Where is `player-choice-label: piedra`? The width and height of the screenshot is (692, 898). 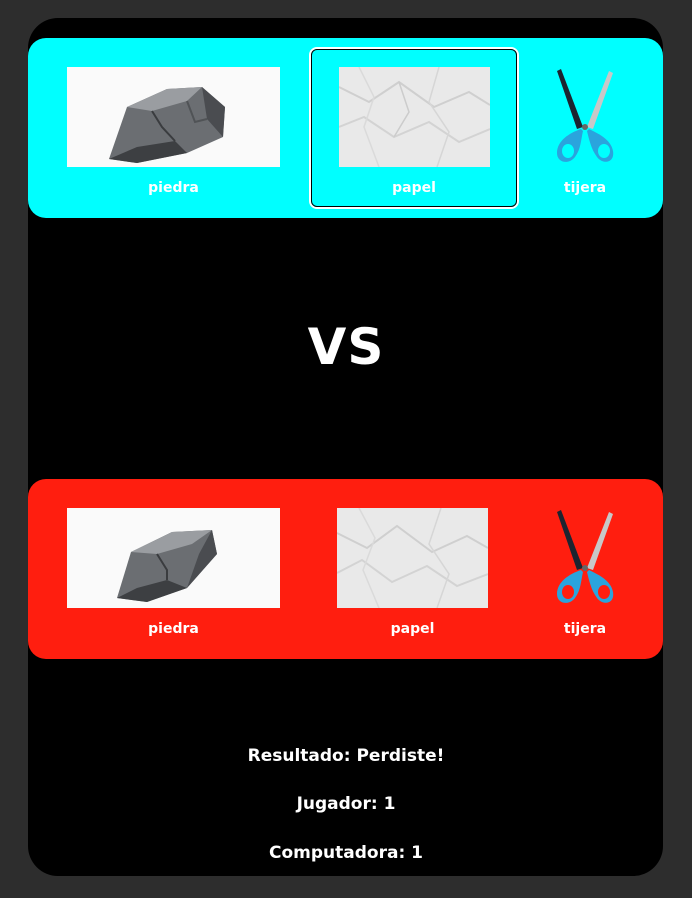
player-choice-label: piedra is located at coordinates (173, 188).